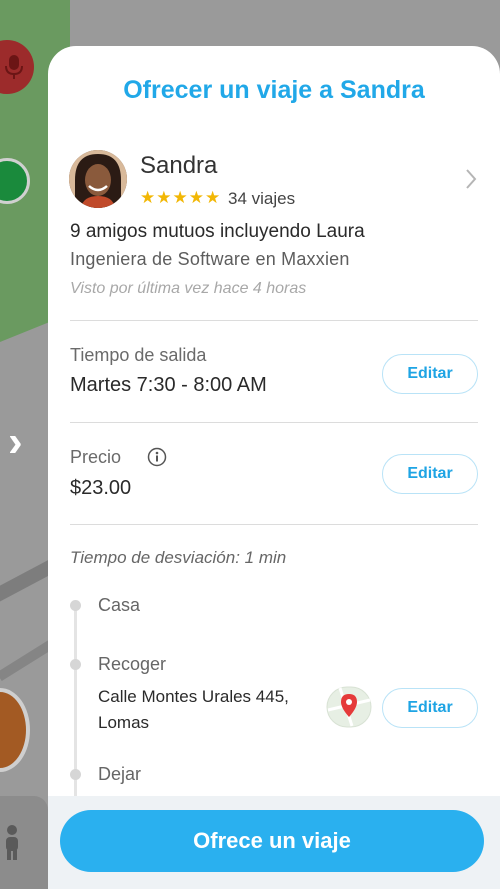  I want to click on edit-pickup-button: Editar, so click(430, 708).